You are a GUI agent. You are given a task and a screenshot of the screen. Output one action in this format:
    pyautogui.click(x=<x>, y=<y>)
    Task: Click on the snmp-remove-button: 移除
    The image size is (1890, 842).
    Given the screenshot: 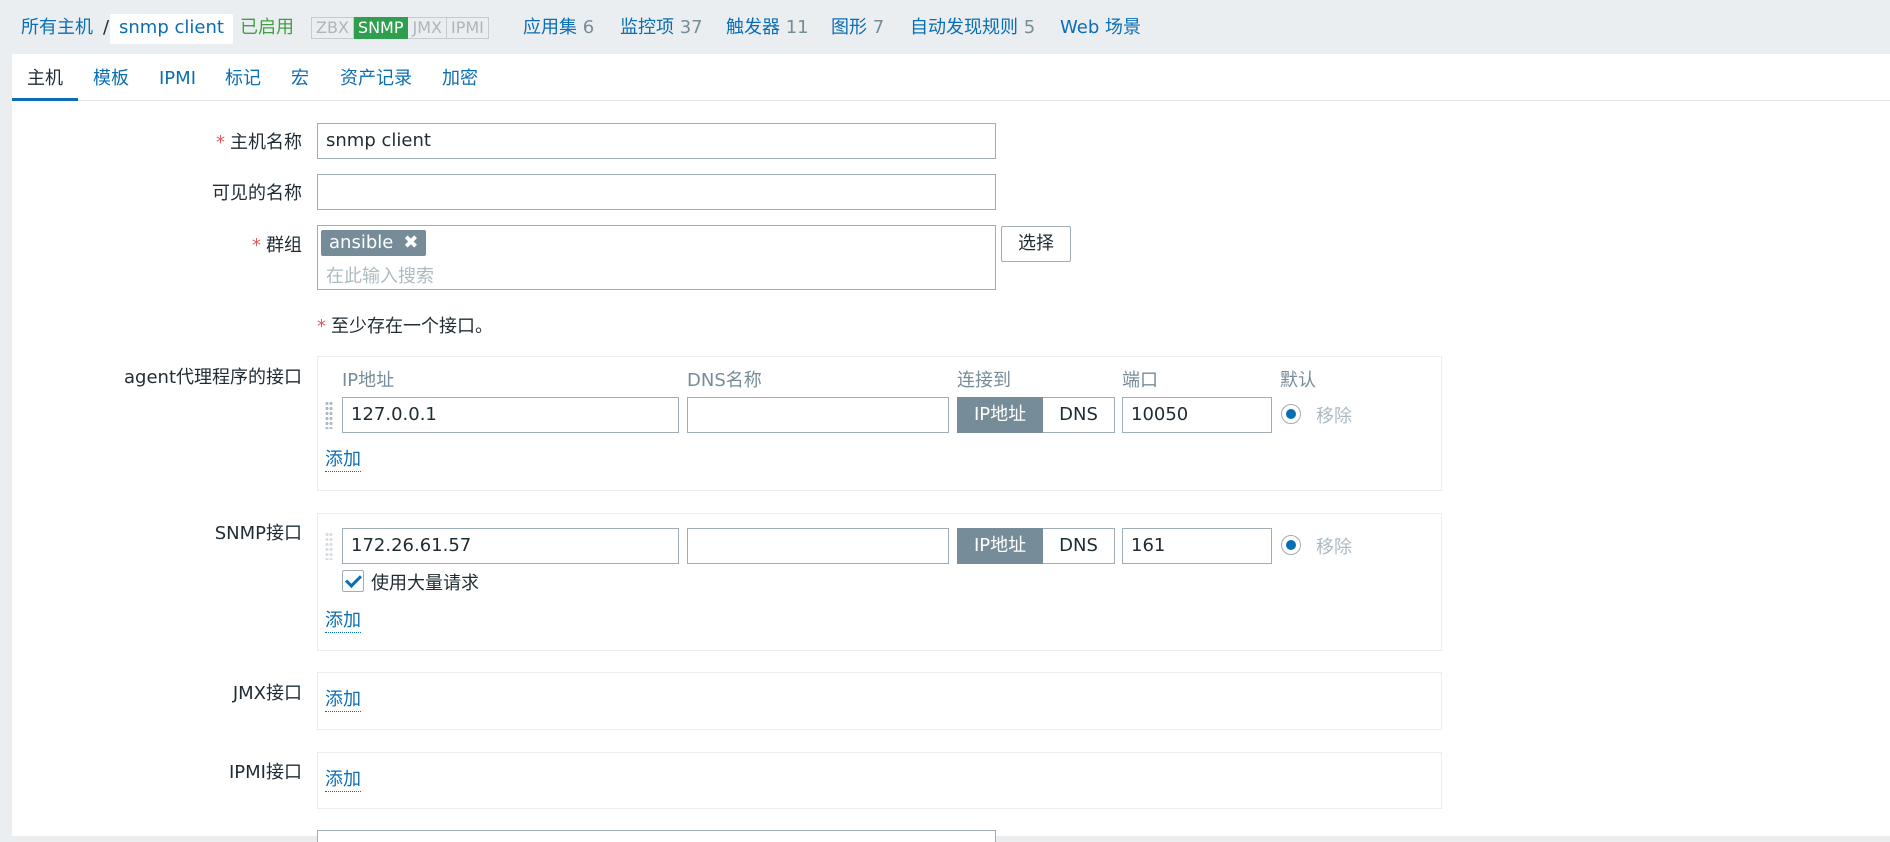 What is the action you would take?
    pyautogui.click(x=1334, y=546)
    